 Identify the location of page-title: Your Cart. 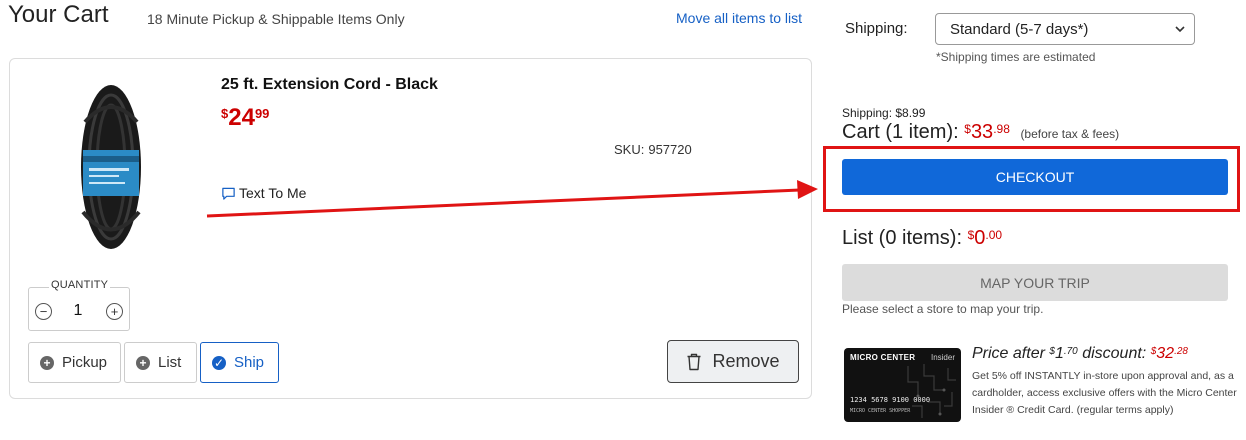
(58, 14).